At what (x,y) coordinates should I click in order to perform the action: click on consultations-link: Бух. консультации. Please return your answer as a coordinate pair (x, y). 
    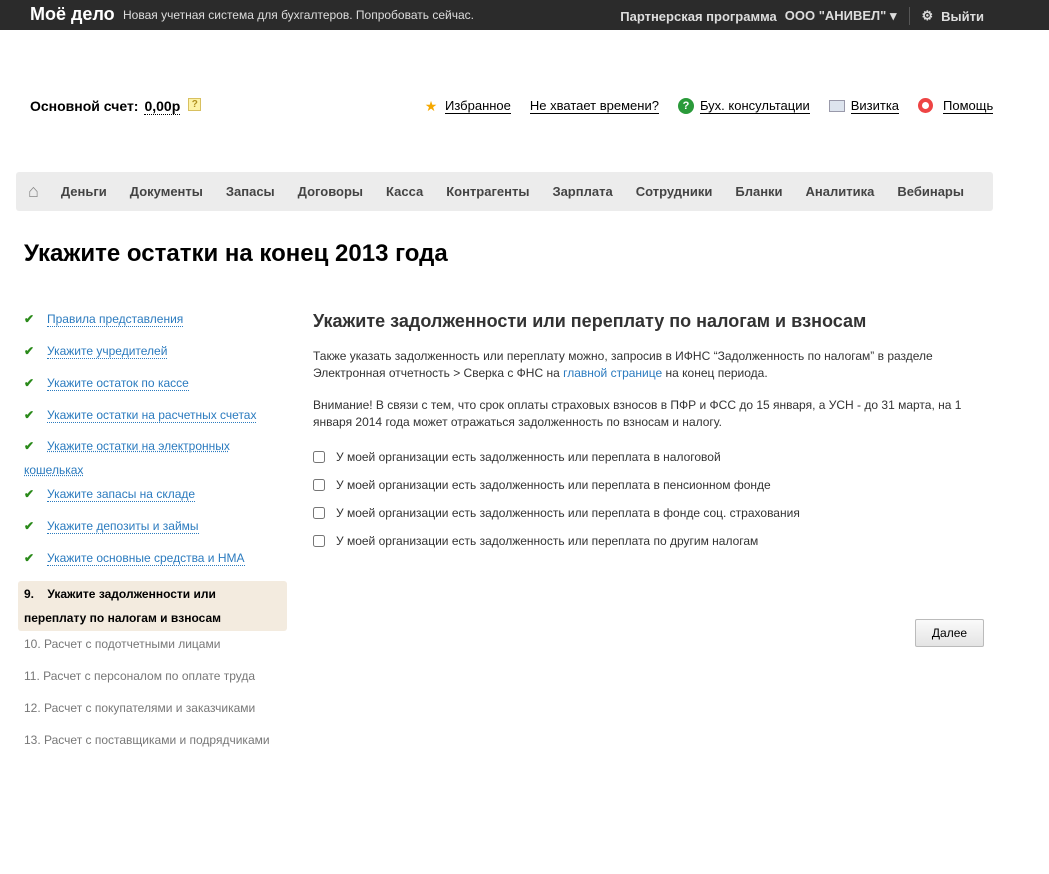
    Looking at the image, I should click on (754, 106).